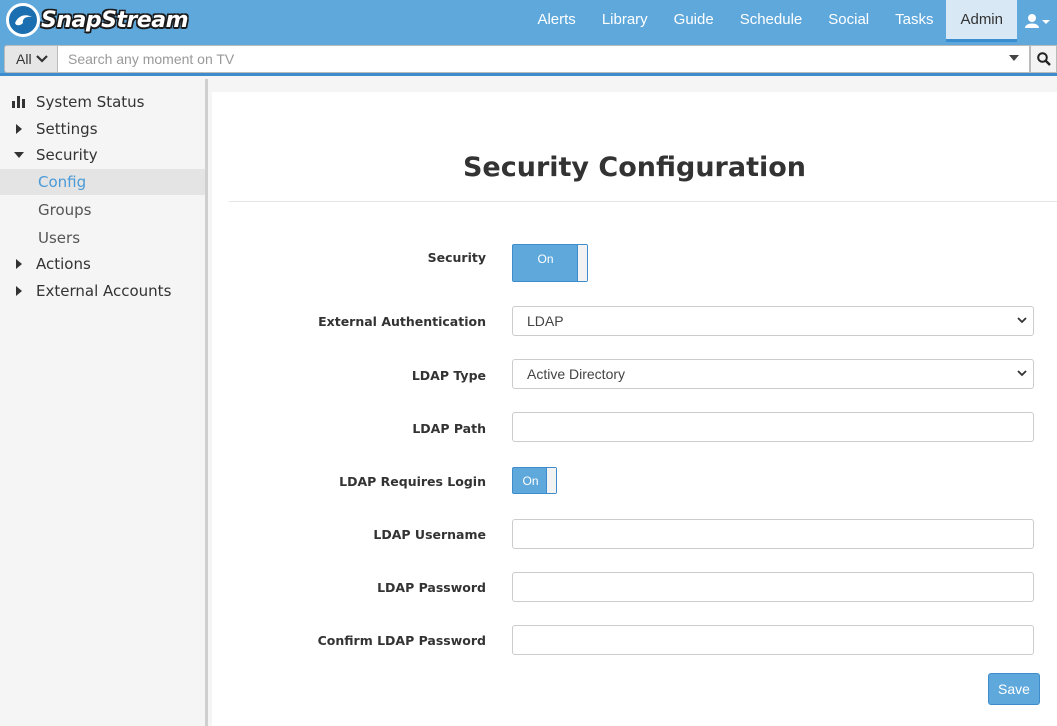  I want to click on sidebar-item-security: Security, so click(102, 155).